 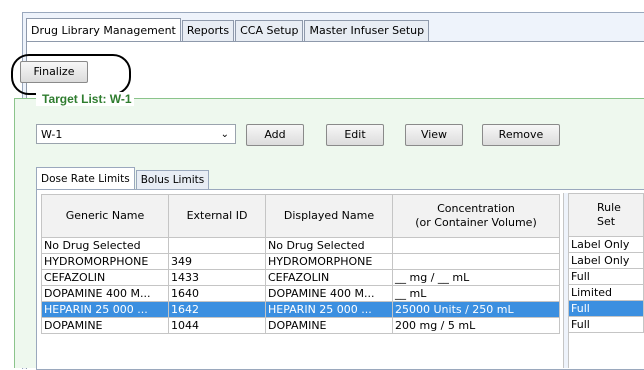 I want to click on cell-external: 349, so click(x=217, y=261).